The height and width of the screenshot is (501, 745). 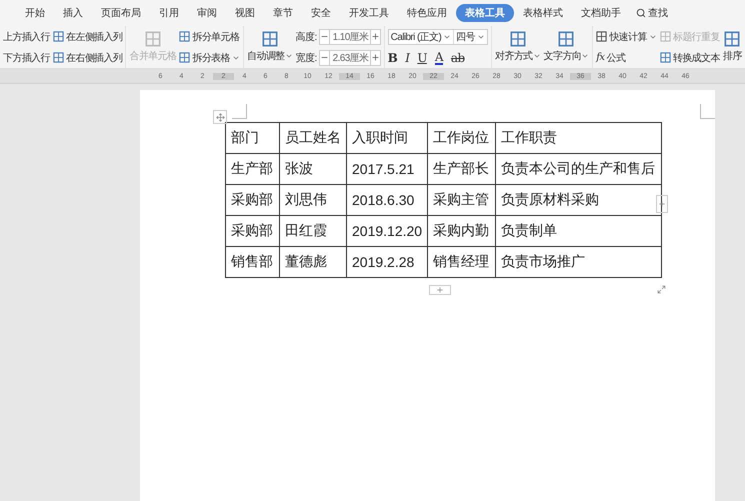 What do you see at coordinates (387, 169) in the screenshot?
I see `table-cell: 2017.5.21` at bounding box center [387, 169].